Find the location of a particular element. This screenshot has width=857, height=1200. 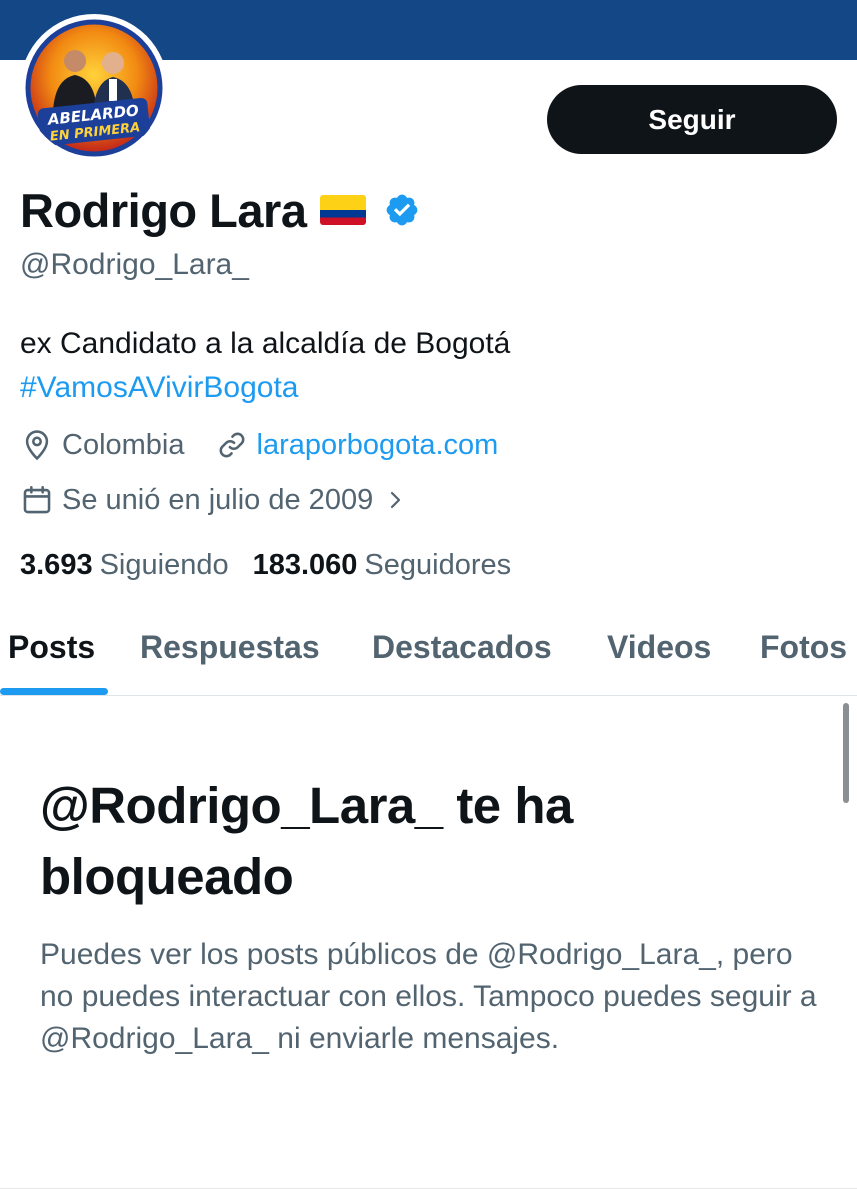

colombia-flag-icon is located at coordinates (343, 210).